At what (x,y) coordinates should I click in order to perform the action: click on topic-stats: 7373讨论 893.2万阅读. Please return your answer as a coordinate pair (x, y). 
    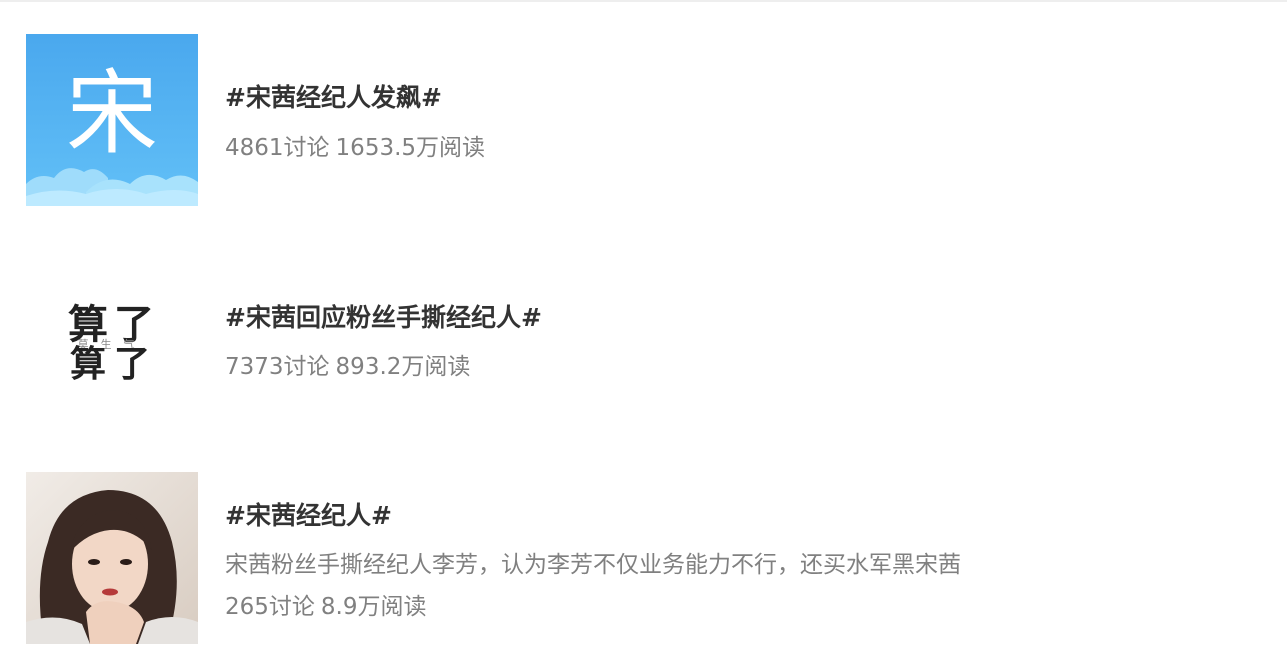
    Looking at the image, I should click on (347, 367).